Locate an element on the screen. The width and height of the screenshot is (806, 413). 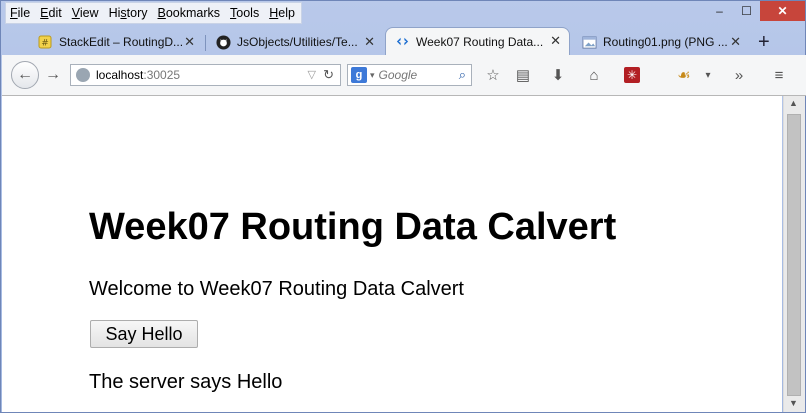
back-button: ← is located at coordinates (25, 75).